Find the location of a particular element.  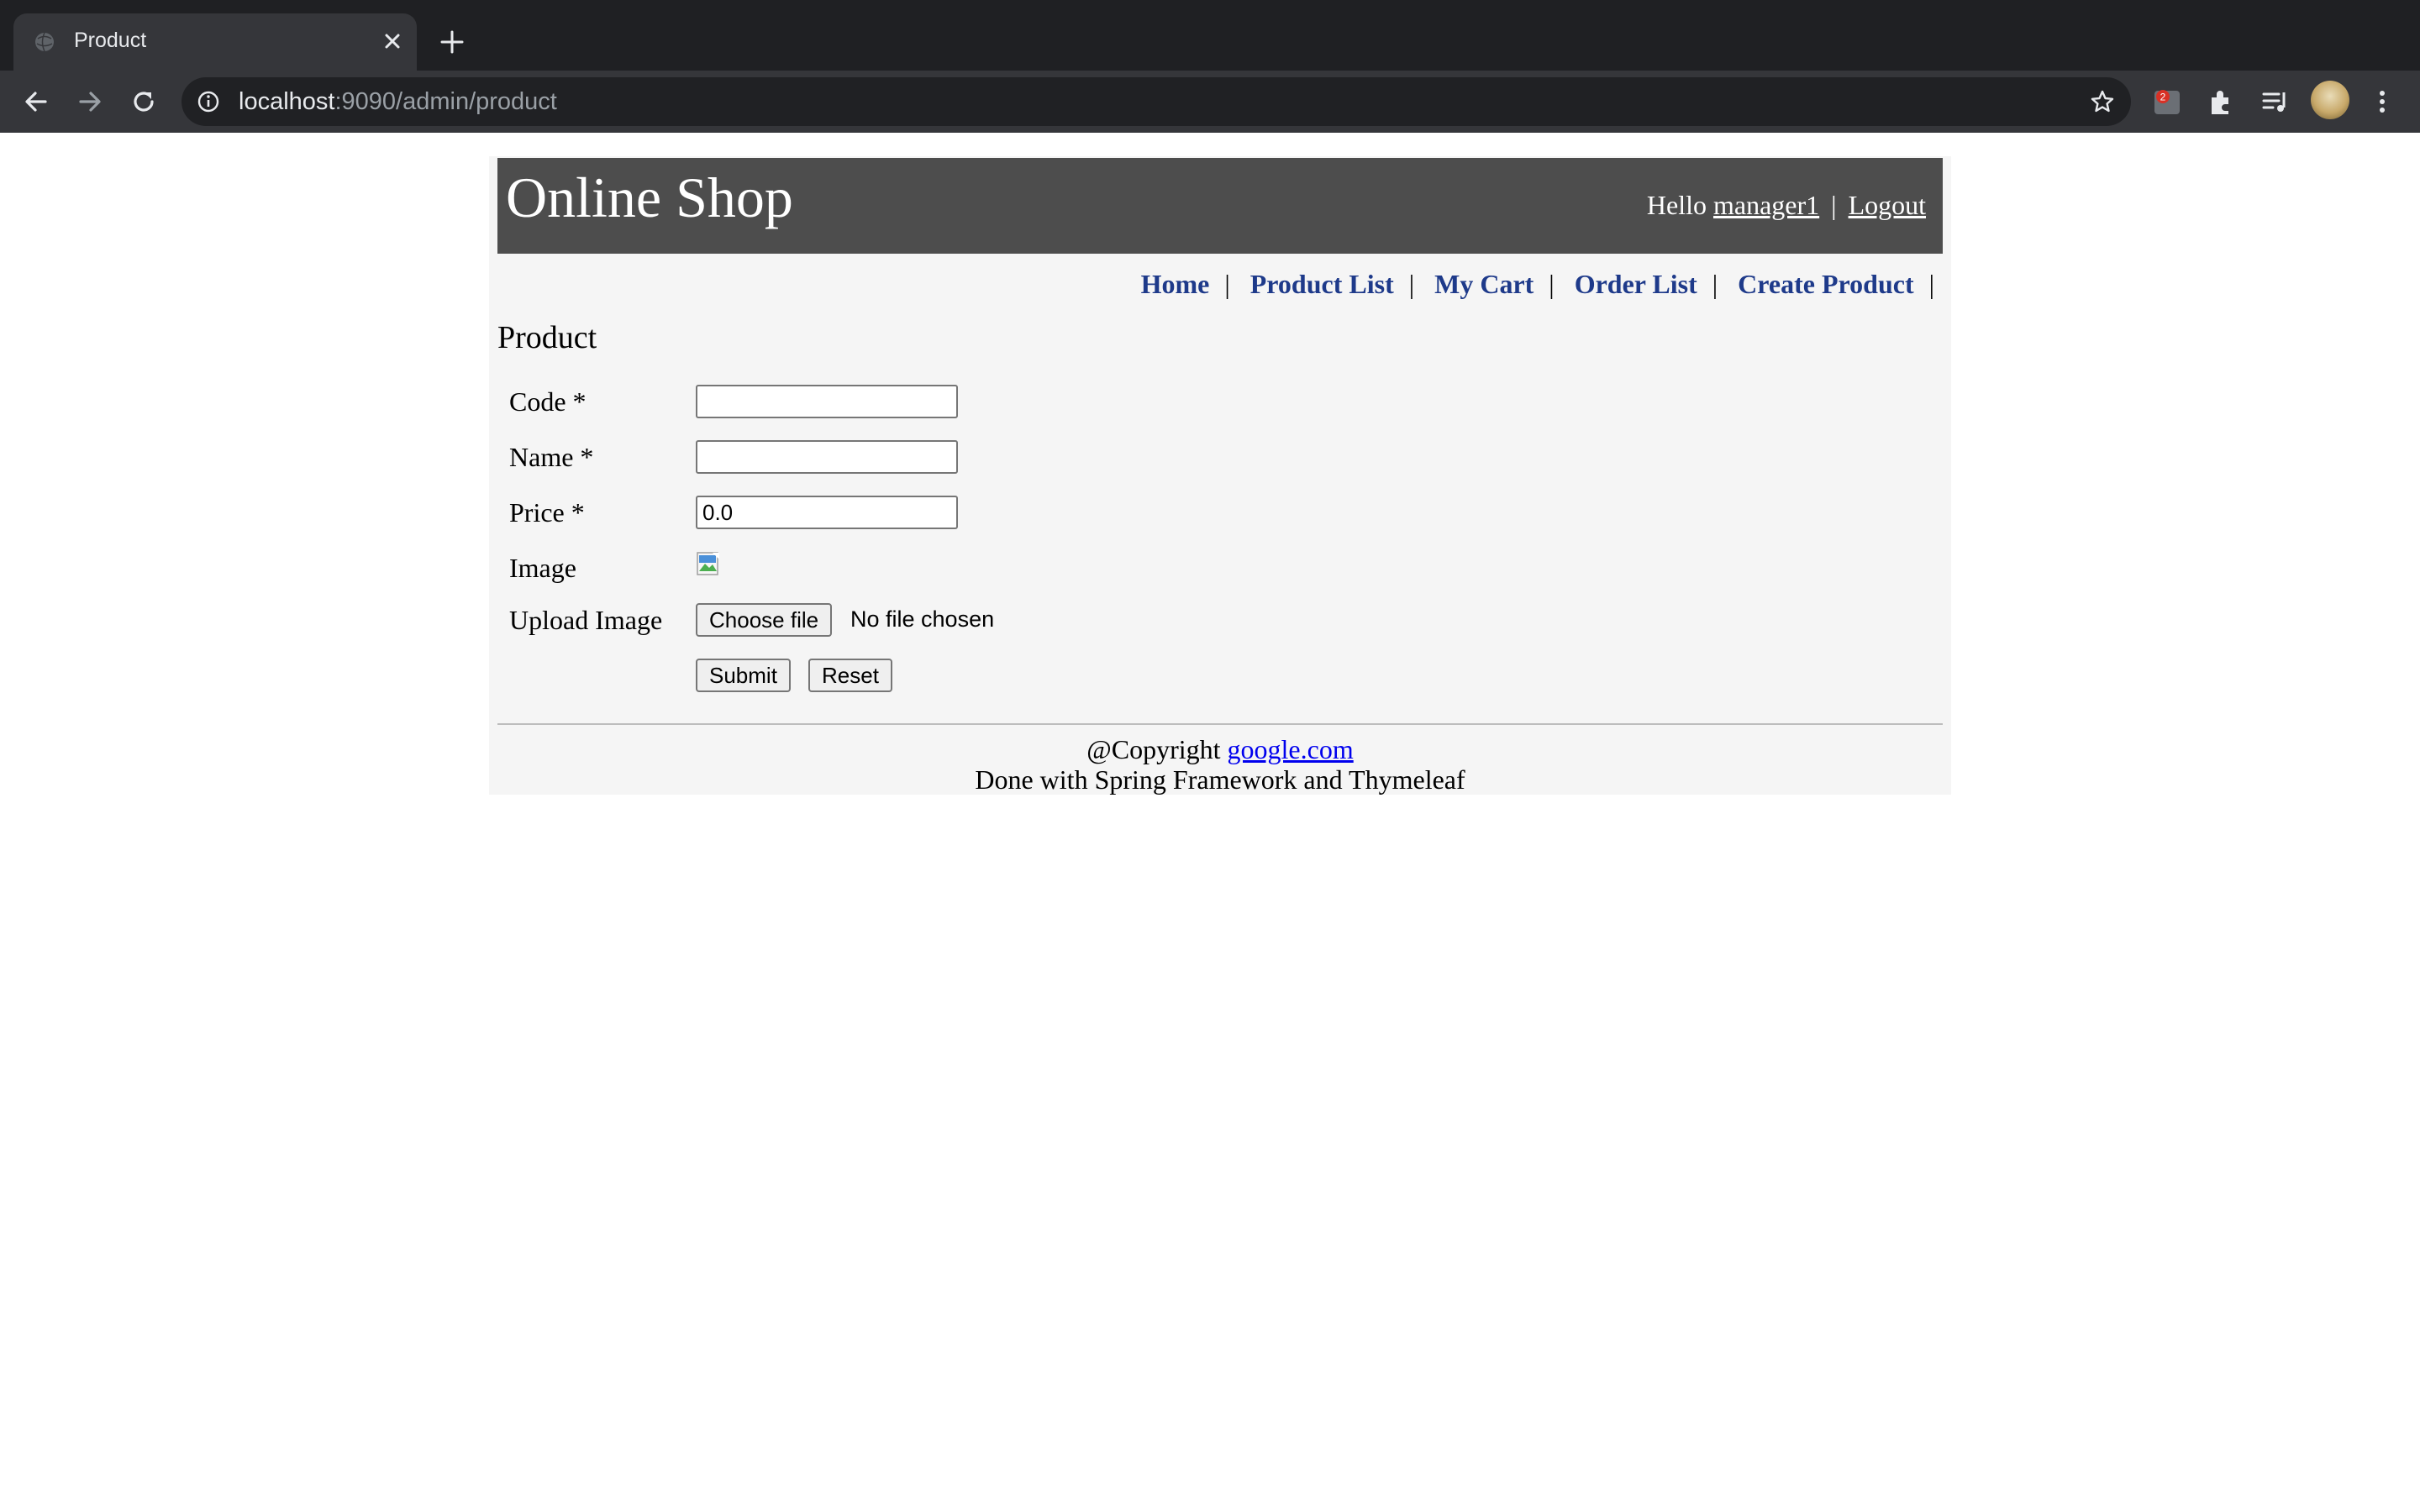

footer-divider is located at coordinates (1220, 724).